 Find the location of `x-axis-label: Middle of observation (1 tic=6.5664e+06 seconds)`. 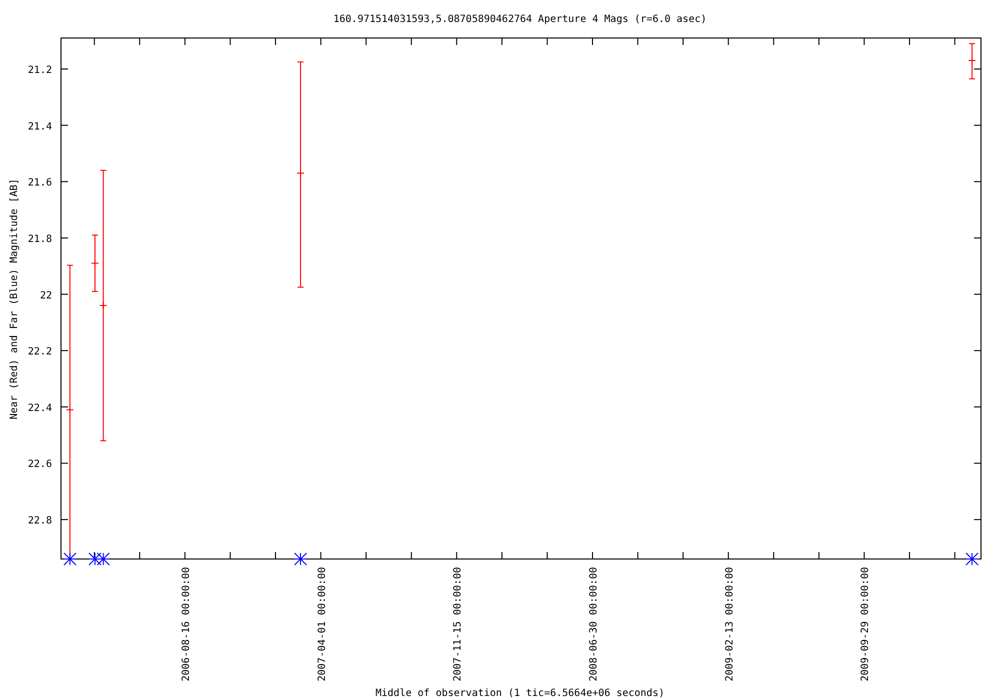

x-axis-label: Middle of observation (1 tic=6.5664e+06 seconds) is located at coordinates (520, 693).